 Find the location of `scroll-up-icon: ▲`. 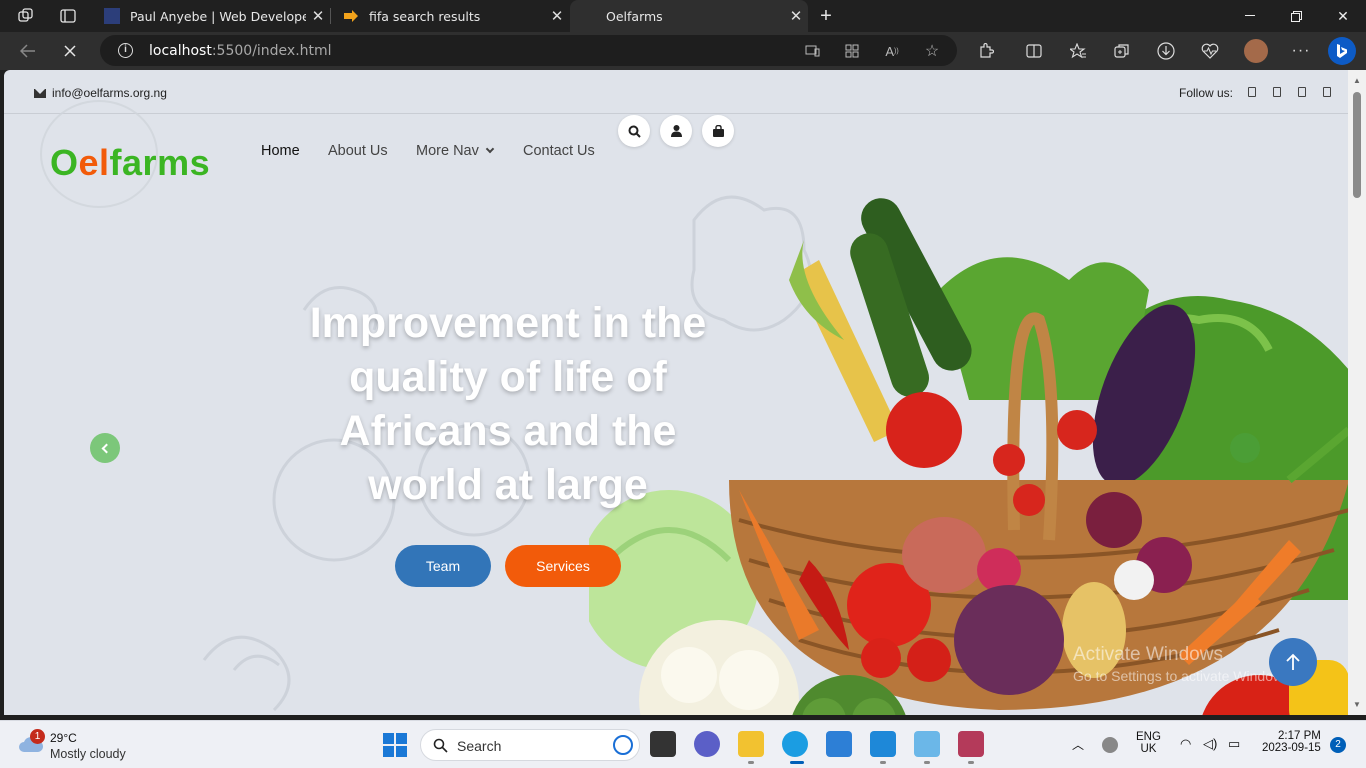

scroll-up-icon: ▲ is located at coordinates (1357, 80).